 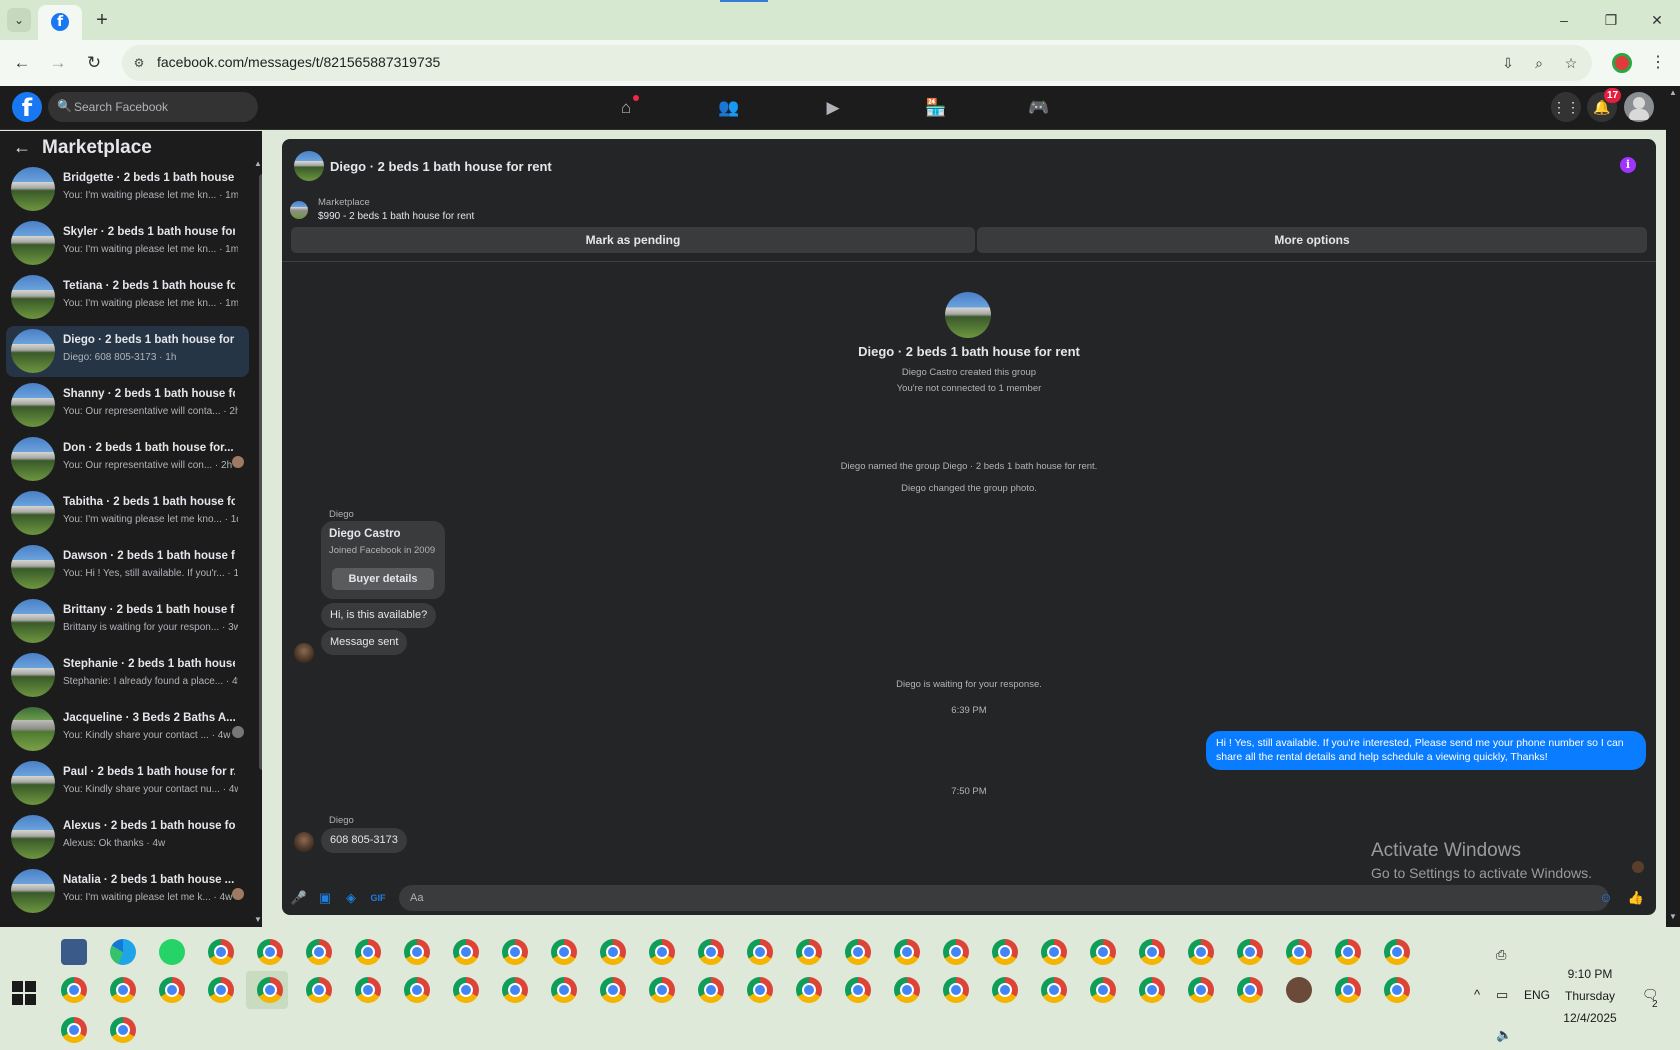 What do you see at coordinates (379, 615) in the screenshot?
I see `incoming-message: Hi, is this available?` at bounding box center [379, 615].